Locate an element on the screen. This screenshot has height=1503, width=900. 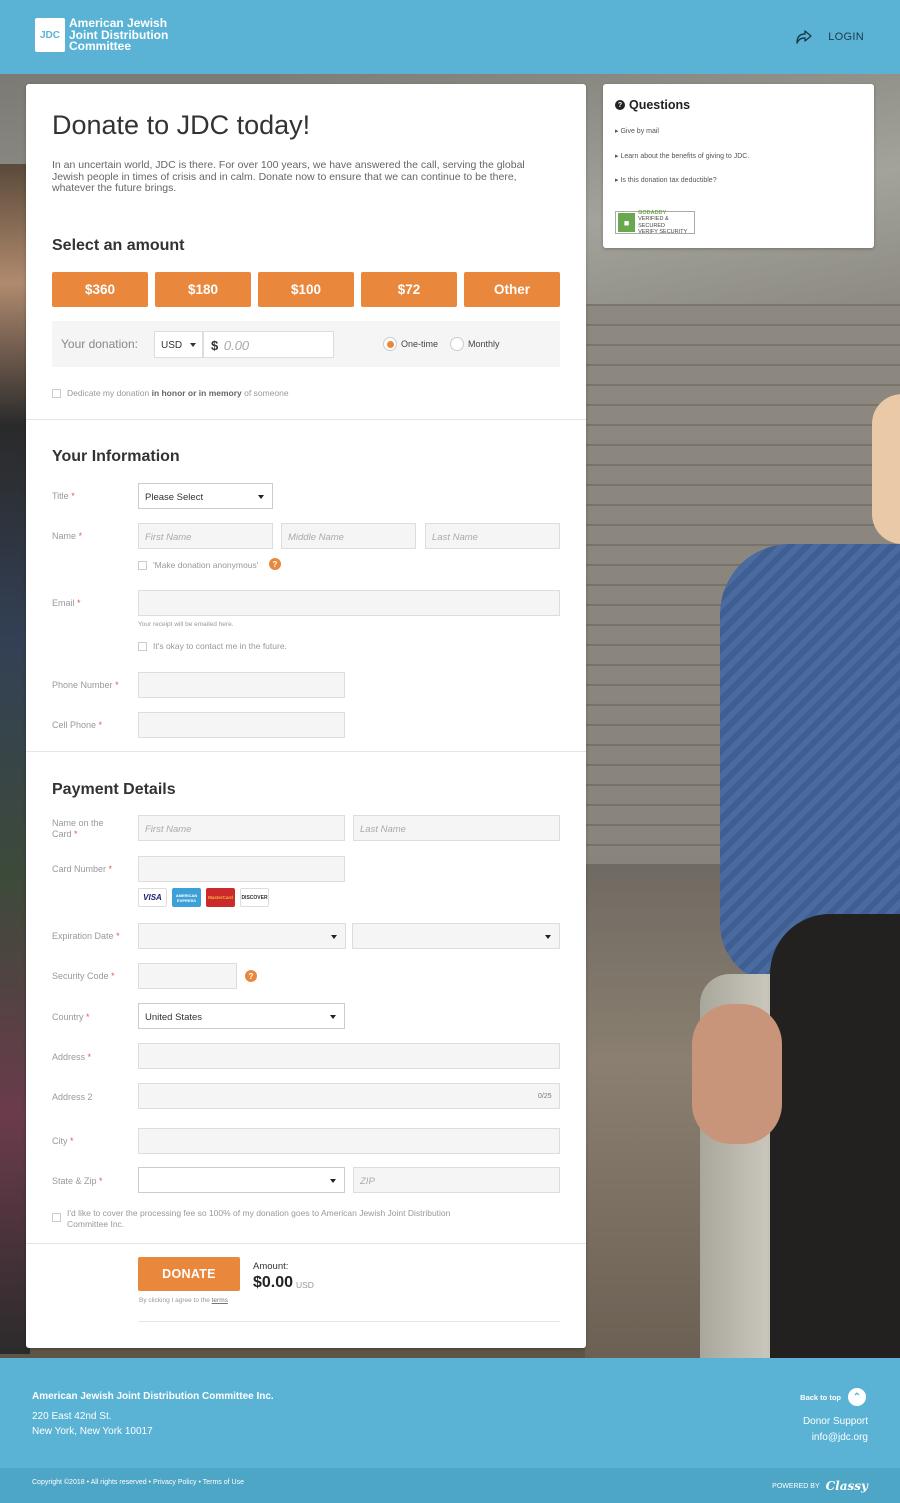
dedicate-label-post: of someone is located at coordinates (265, 393).